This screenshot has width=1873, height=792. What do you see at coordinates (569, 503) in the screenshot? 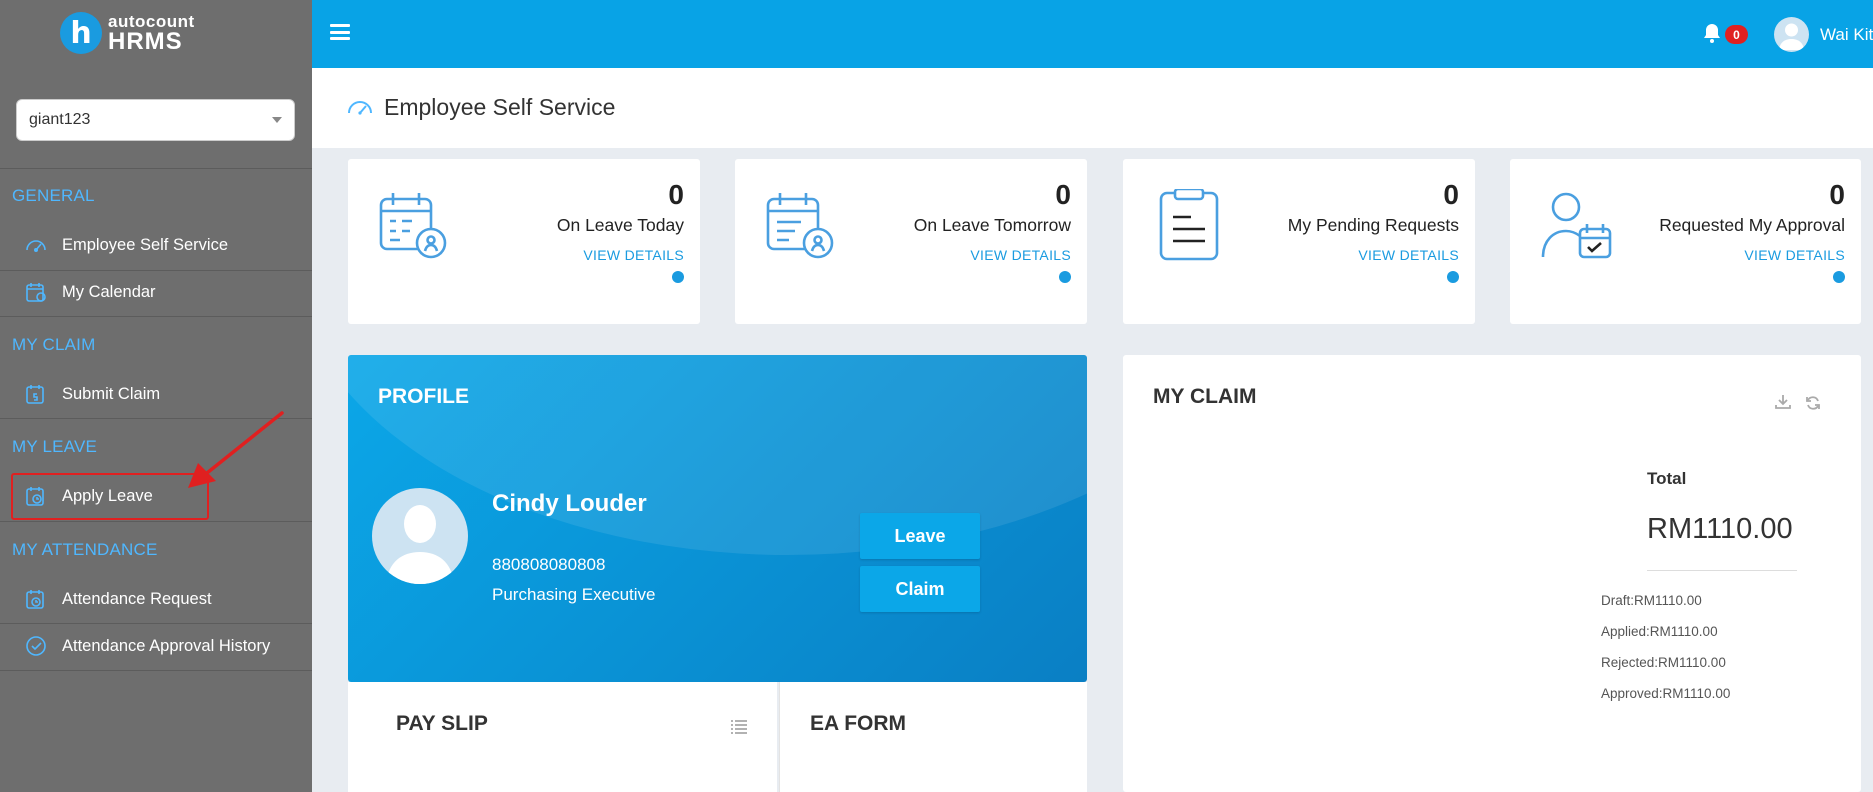
I see `profile-name: Cindy Louder` at bounding box center [569, 503].